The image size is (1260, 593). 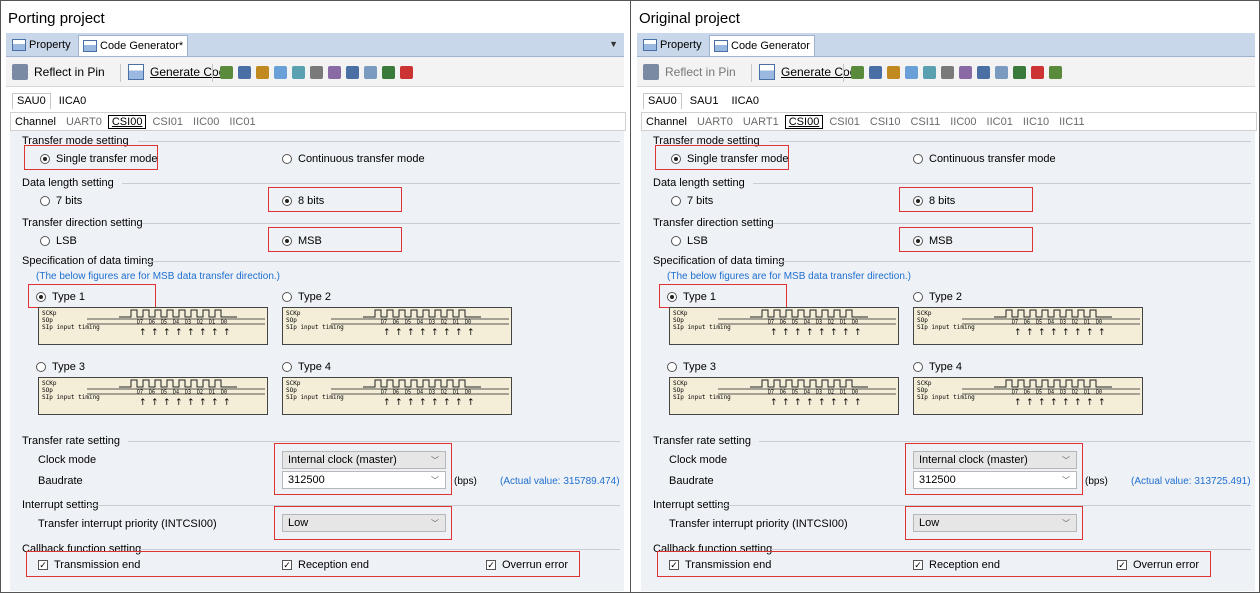 I want to click on radio-label: Type 2, so click(x=946, y=297).